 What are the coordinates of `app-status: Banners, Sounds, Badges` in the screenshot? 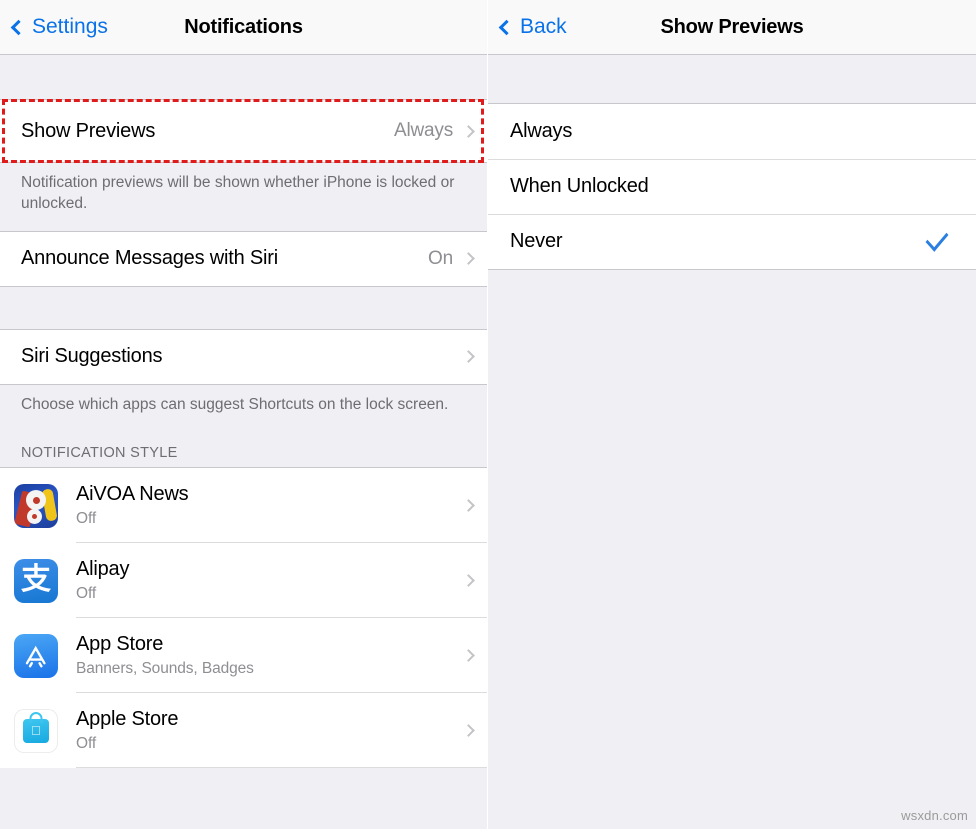 It's located at (165, 669).